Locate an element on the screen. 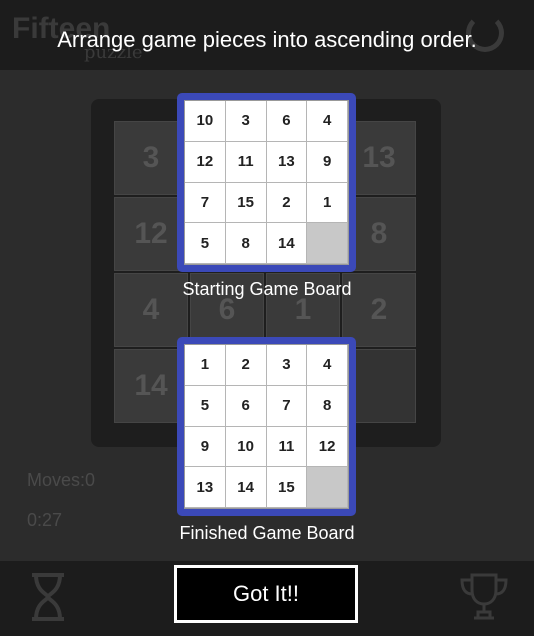 This screenshot has height=636, width=534. finished-board-tile-empty-slot is located at coordinates (327, 487).